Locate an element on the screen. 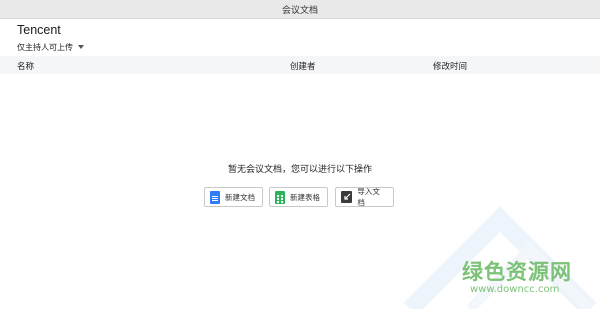 The height and width of the screenshot is (309, 600). upload-permission-dropdown: 仅主持人可上传 is located at coordinates (50, 47).